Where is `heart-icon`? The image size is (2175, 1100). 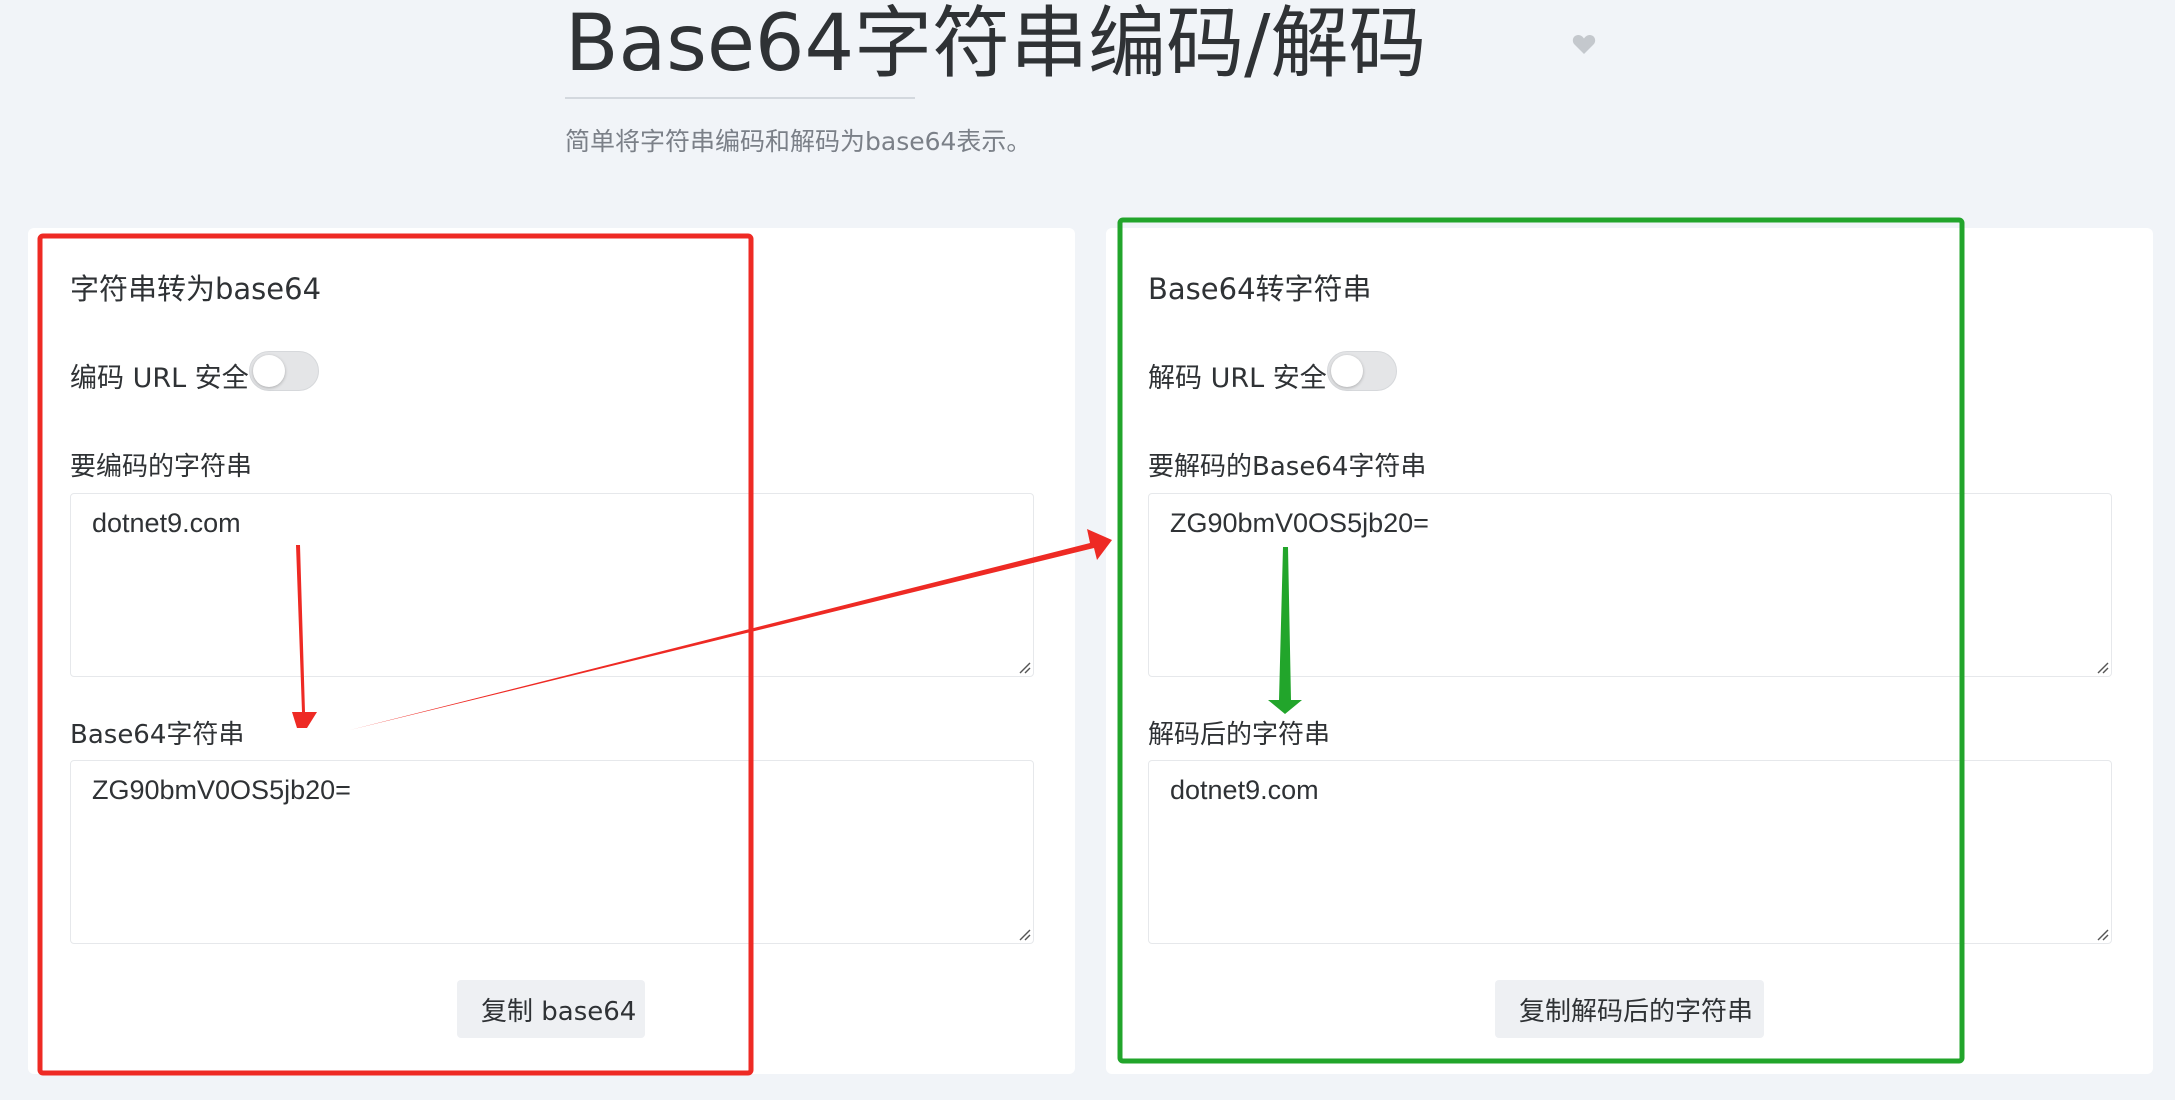
heart-icon is located at coordinates (1584, 44).